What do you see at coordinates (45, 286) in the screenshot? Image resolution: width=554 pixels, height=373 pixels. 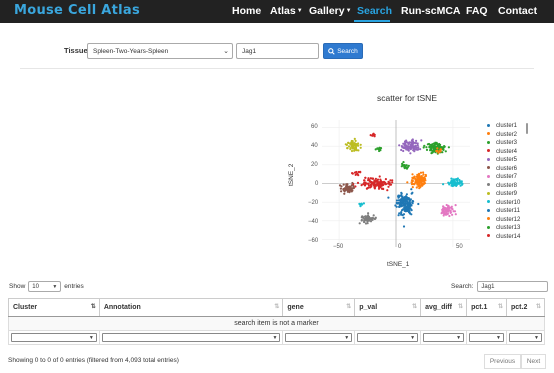 I see `page-length-select: 10 ▼` at bounding box center [45, 286].